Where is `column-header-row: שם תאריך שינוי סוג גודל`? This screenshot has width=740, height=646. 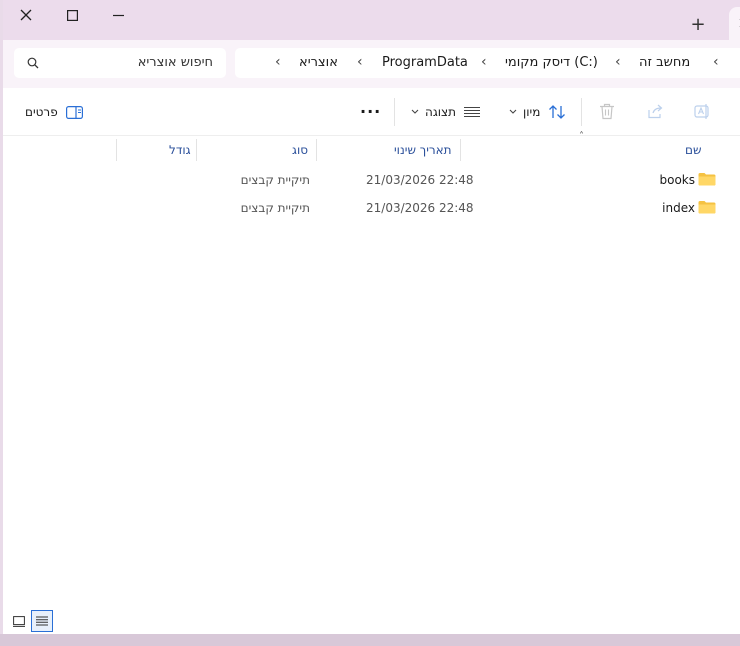
column-header-row: שם תאריך שינוי סוג גודל is located at coordinates (371, 148).